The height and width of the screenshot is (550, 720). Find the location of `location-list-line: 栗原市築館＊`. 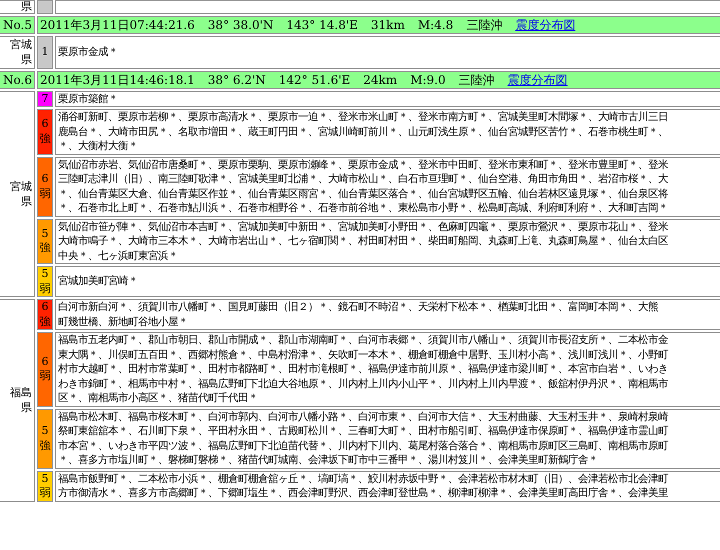

location-list-line: 栗原市築館＊ is located at coordinates (88, 99).